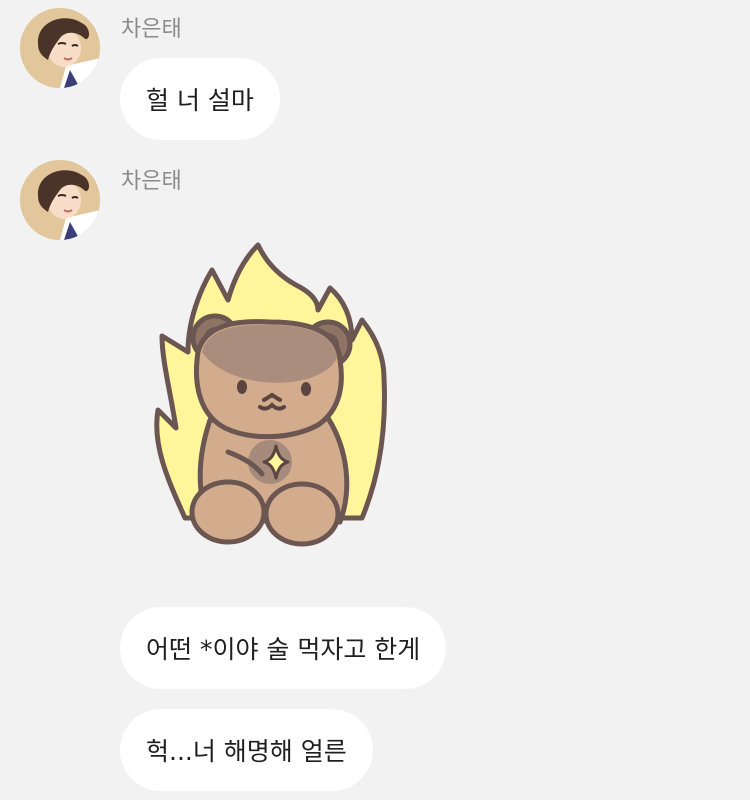  Describe the element at coordinates (246, 750) in the screenshot. I see `message-bubble: 헉...너 해명해 얼른` at that location.